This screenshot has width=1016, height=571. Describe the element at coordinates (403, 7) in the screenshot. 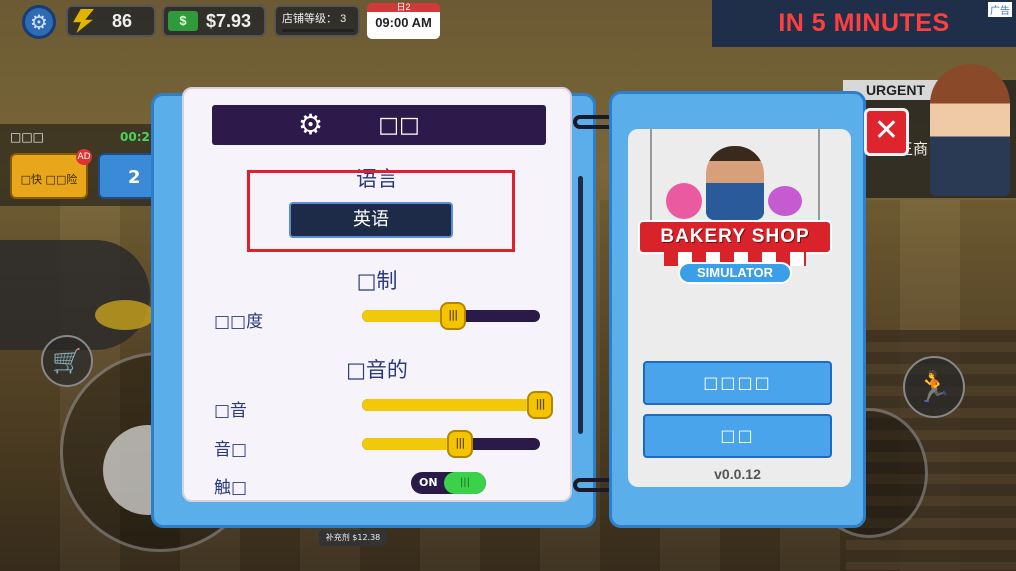

I see `clock-day: 日2` at that location.